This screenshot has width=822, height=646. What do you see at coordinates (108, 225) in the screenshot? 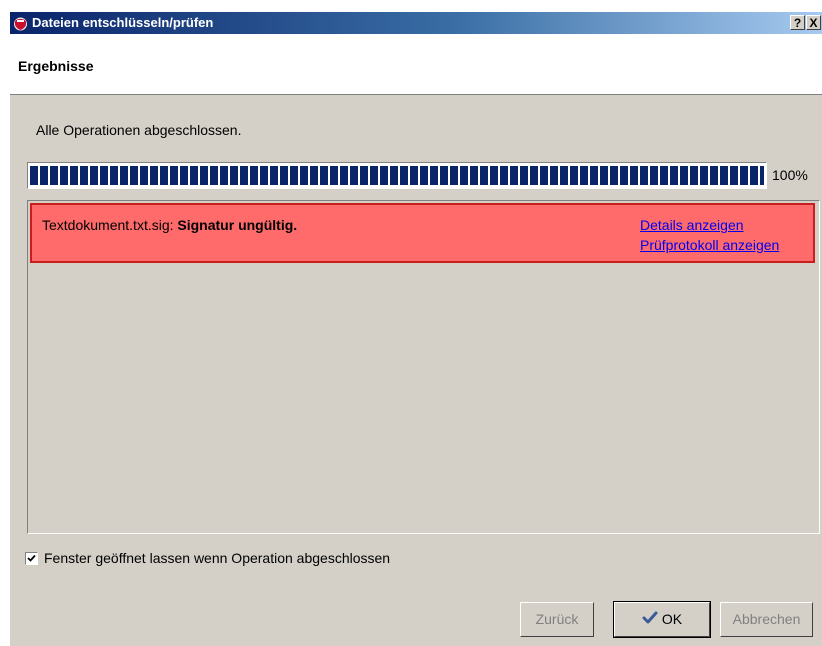
I see `result-filename: Textdokument.txt.sig:` at bounding box center [108, 225].